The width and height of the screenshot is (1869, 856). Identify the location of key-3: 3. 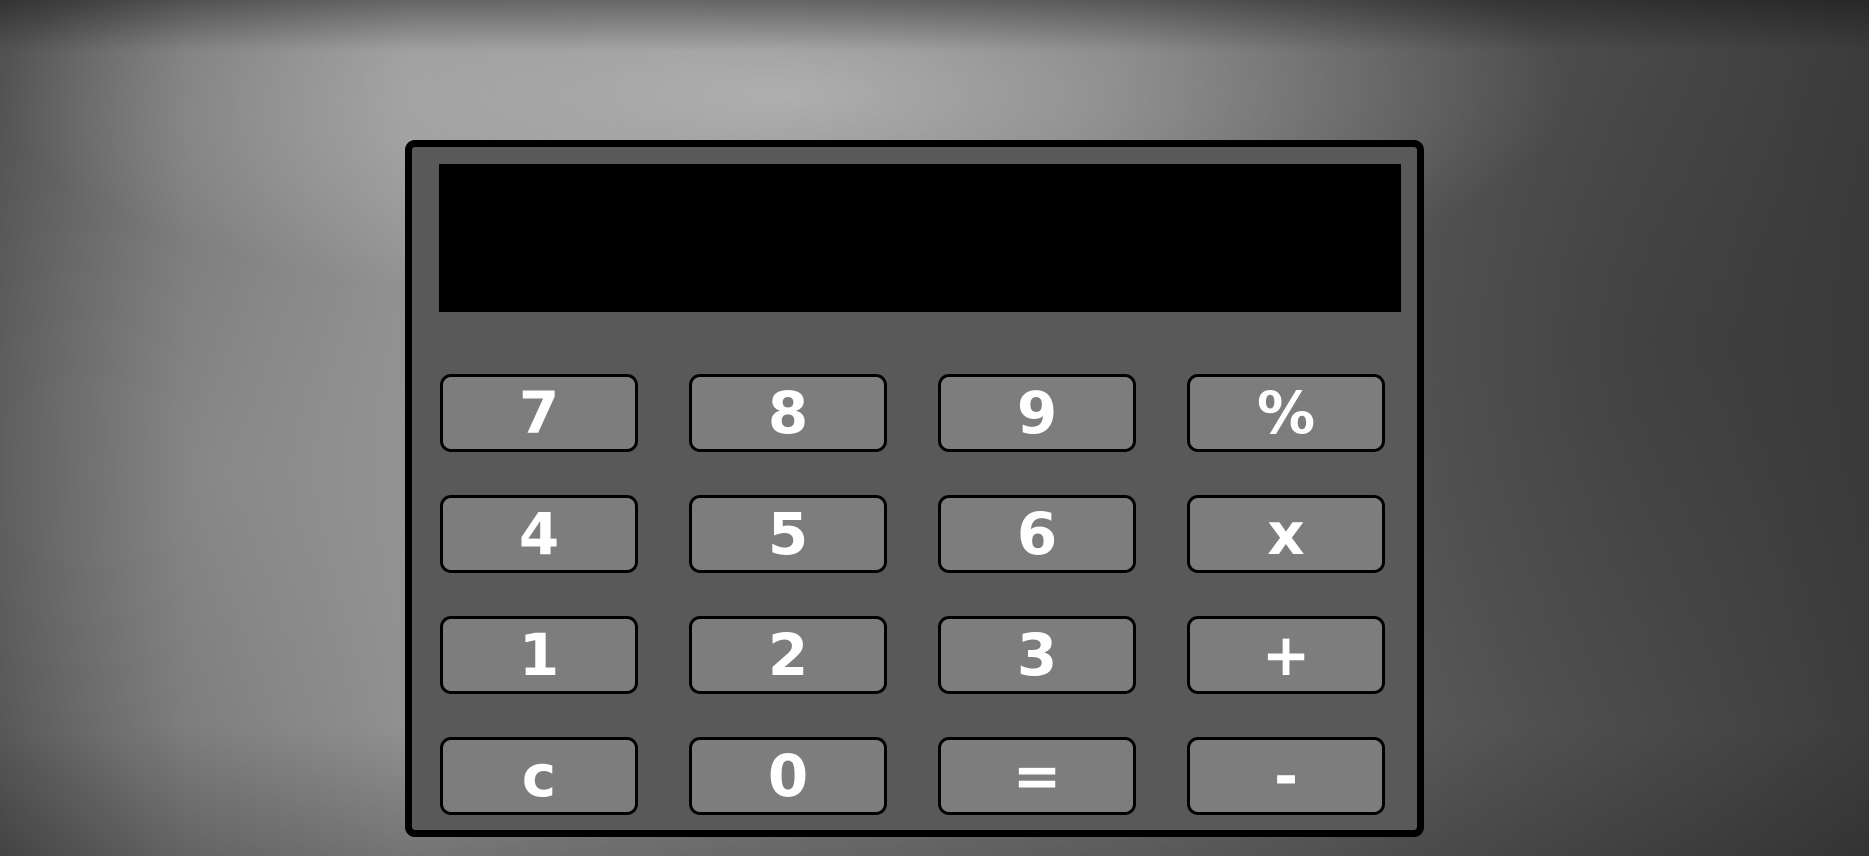
(1037, 655).